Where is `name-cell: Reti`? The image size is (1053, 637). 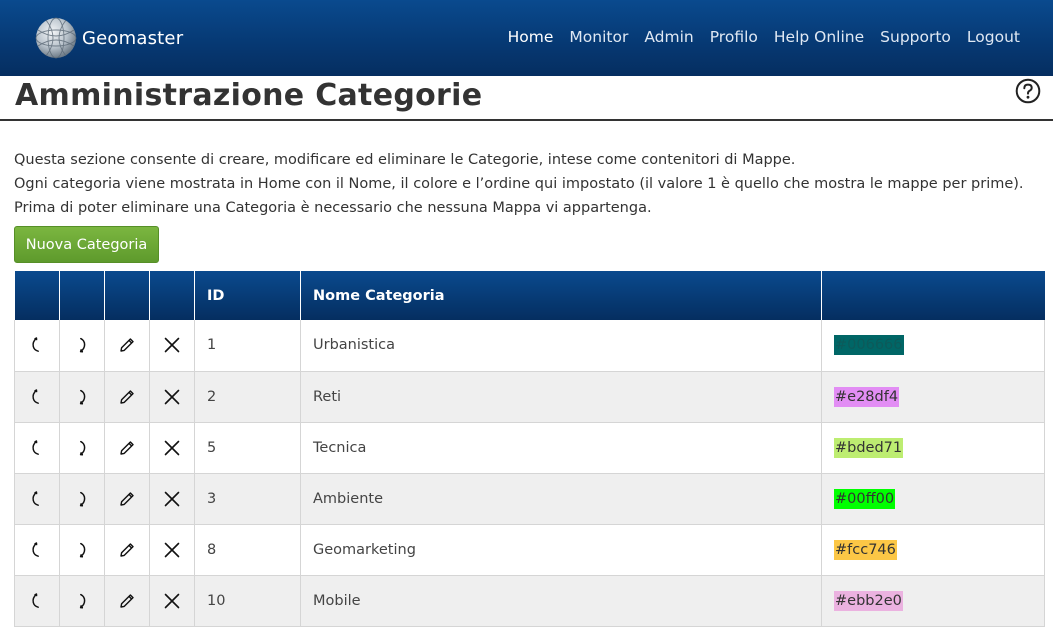 name-cell: Reti is located at coordinates (561, 397).